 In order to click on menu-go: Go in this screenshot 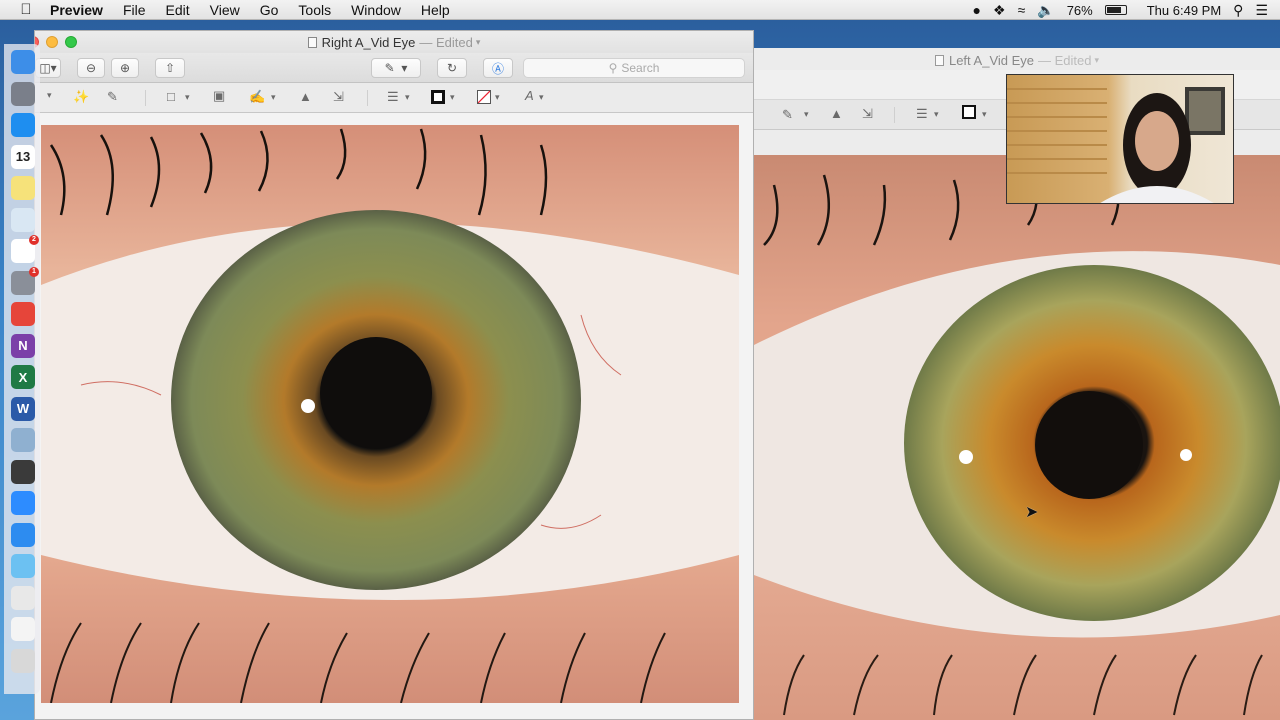, I will do `click(269, 10)`.